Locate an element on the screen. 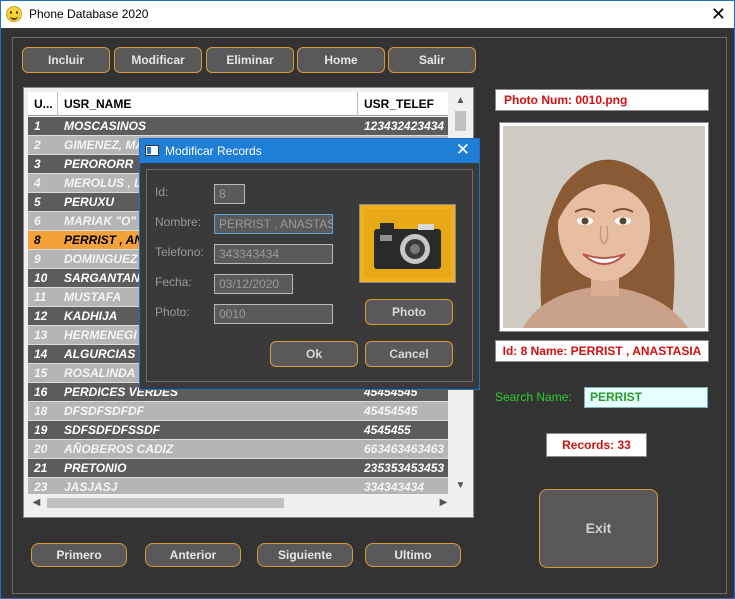  smiley-icon is located at coordinates (14, 14).